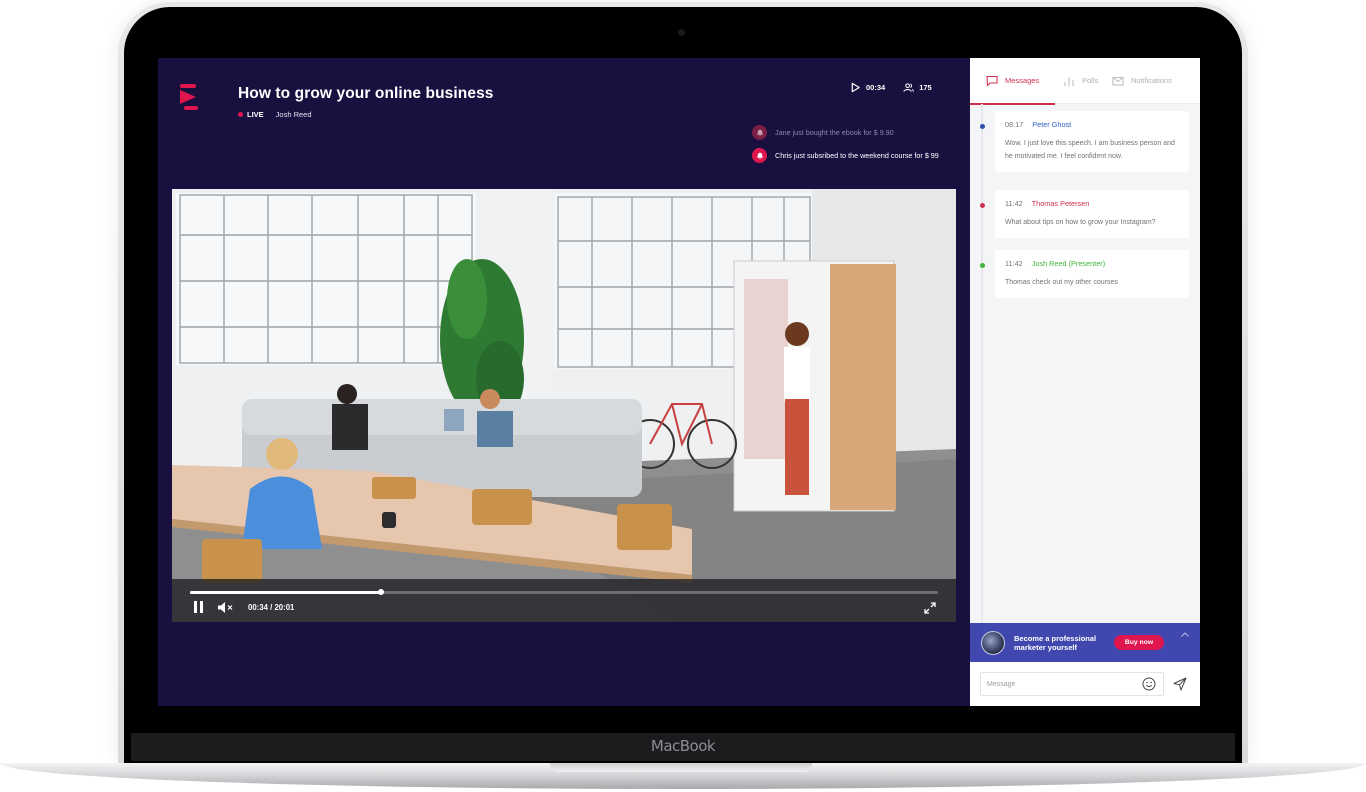 The height and width of the screenshot is (792, 1366). Describe the element at coordinates (982, 364) in the screenshot. I see `message-timeline` at that location.